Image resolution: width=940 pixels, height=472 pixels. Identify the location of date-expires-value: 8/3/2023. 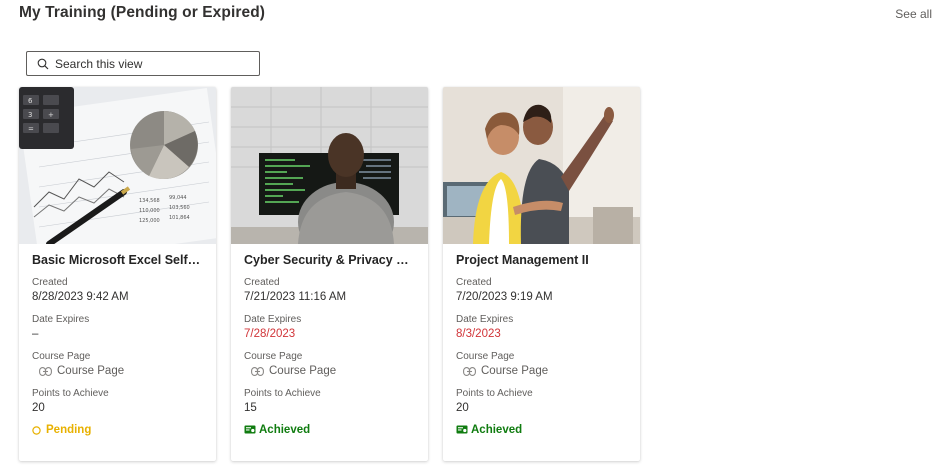
(478, 334).